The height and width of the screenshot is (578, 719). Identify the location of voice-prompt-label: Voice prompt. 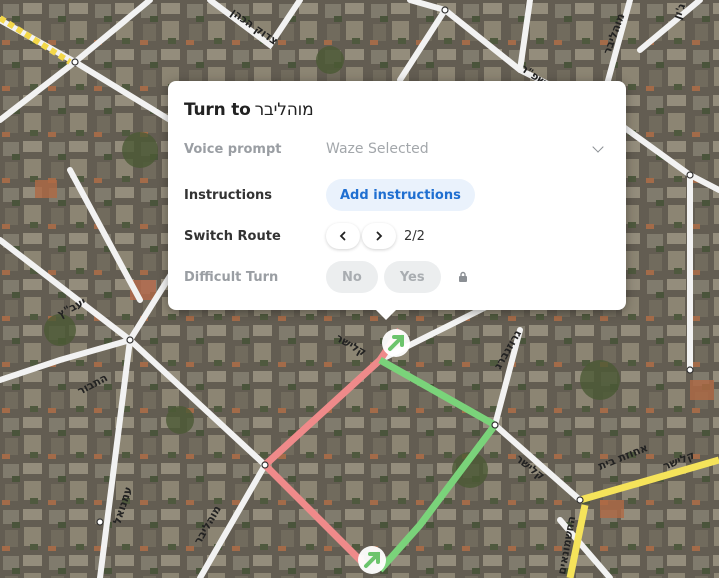
(233, 149).